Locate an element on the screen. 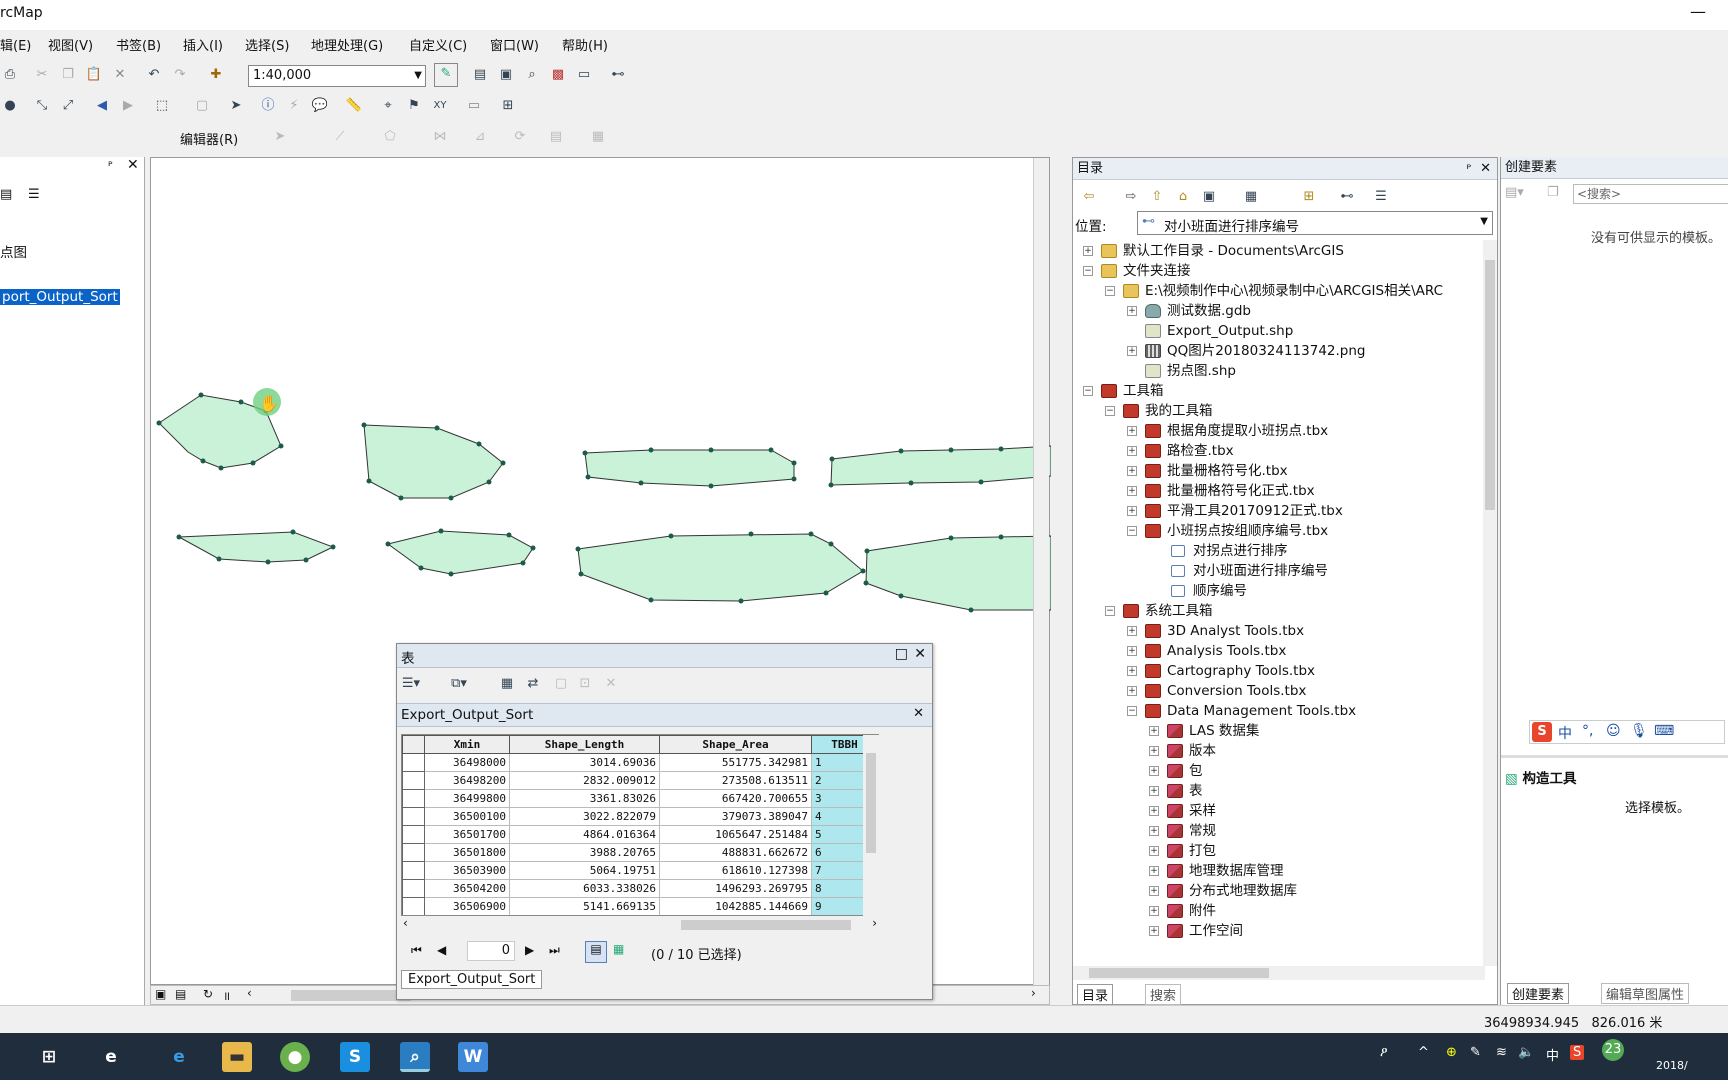 Image resolution: width=1728 pixels, height=1080 pixels. edge-browser-icon-2: e is located at coordinates (179, 1057).